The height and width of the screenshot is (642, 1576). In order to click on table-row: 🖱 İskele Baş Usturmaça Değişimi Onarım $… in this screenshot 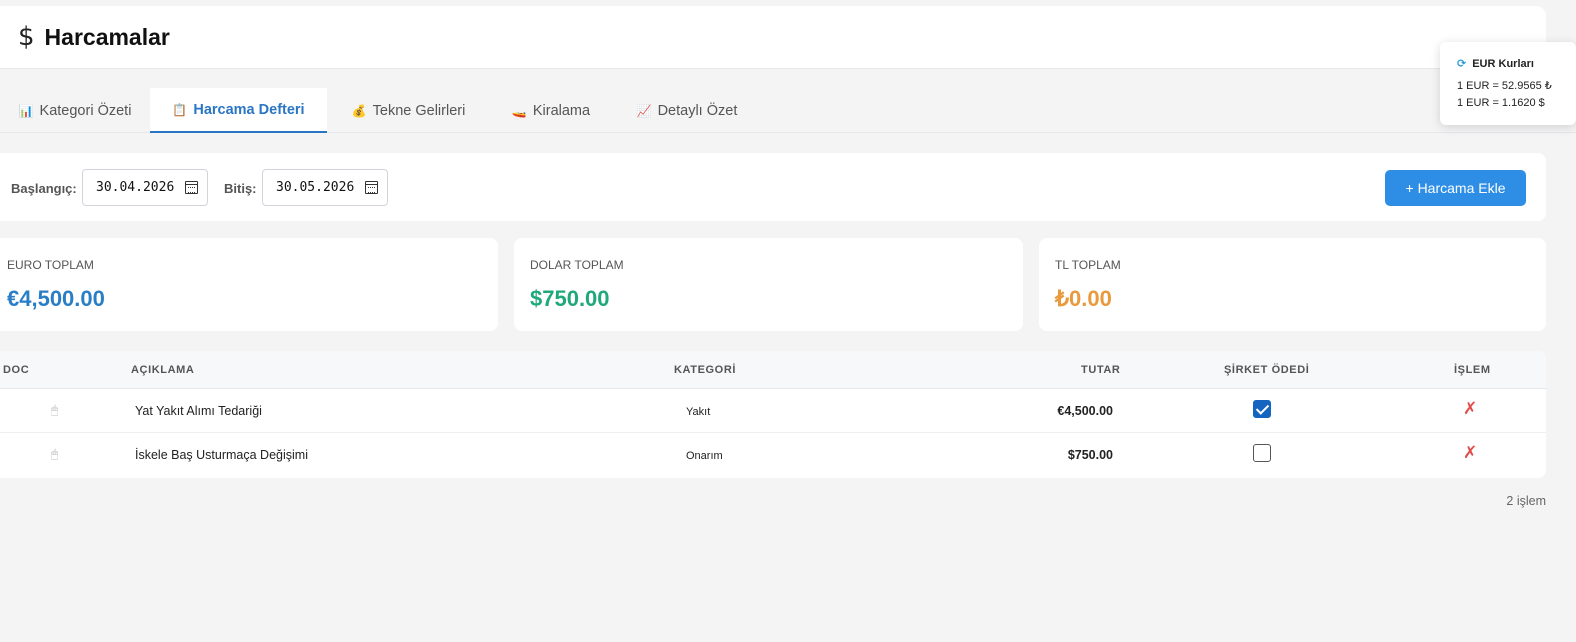, I will do `click(773, 455)`.